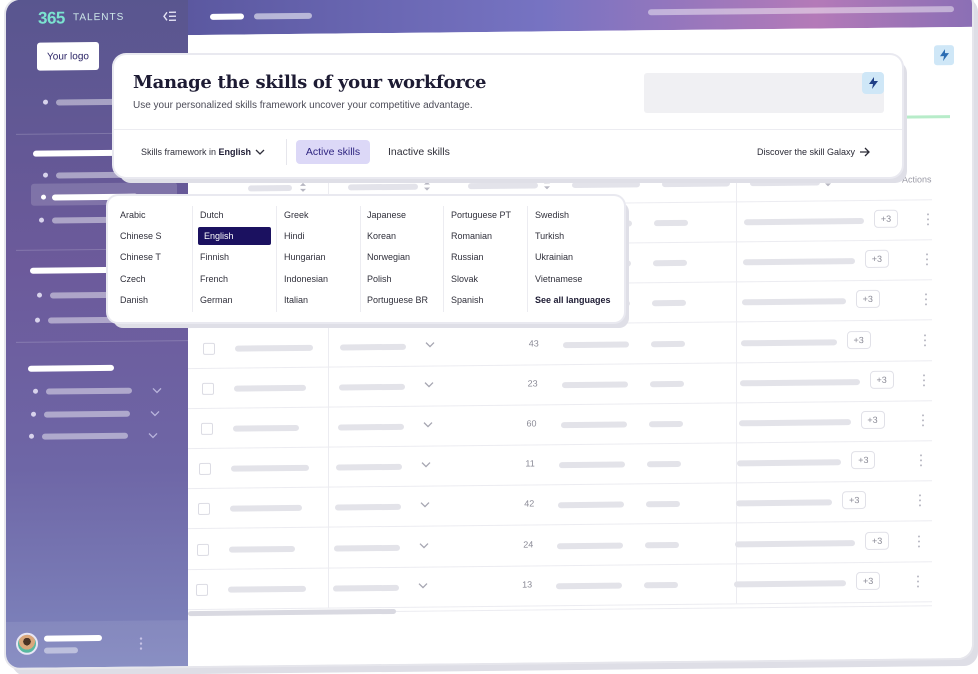 Image resolution: width=978 pixels, height=674 pixels. I want to click on language-option: Slovak, so click(464, 279).